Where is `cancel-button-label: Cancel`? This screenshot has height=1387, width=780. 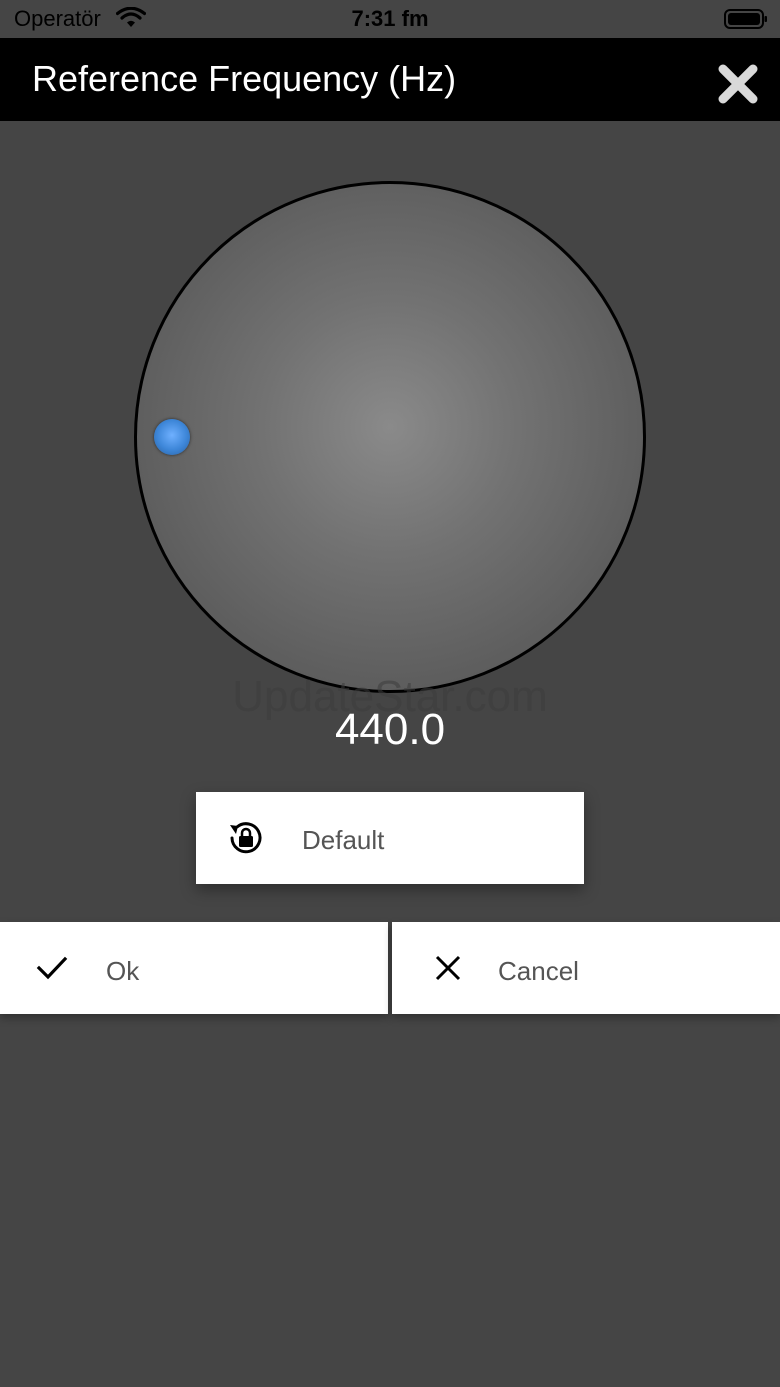
cancel-button-label: Cancel is located at coordinates (538, 971).